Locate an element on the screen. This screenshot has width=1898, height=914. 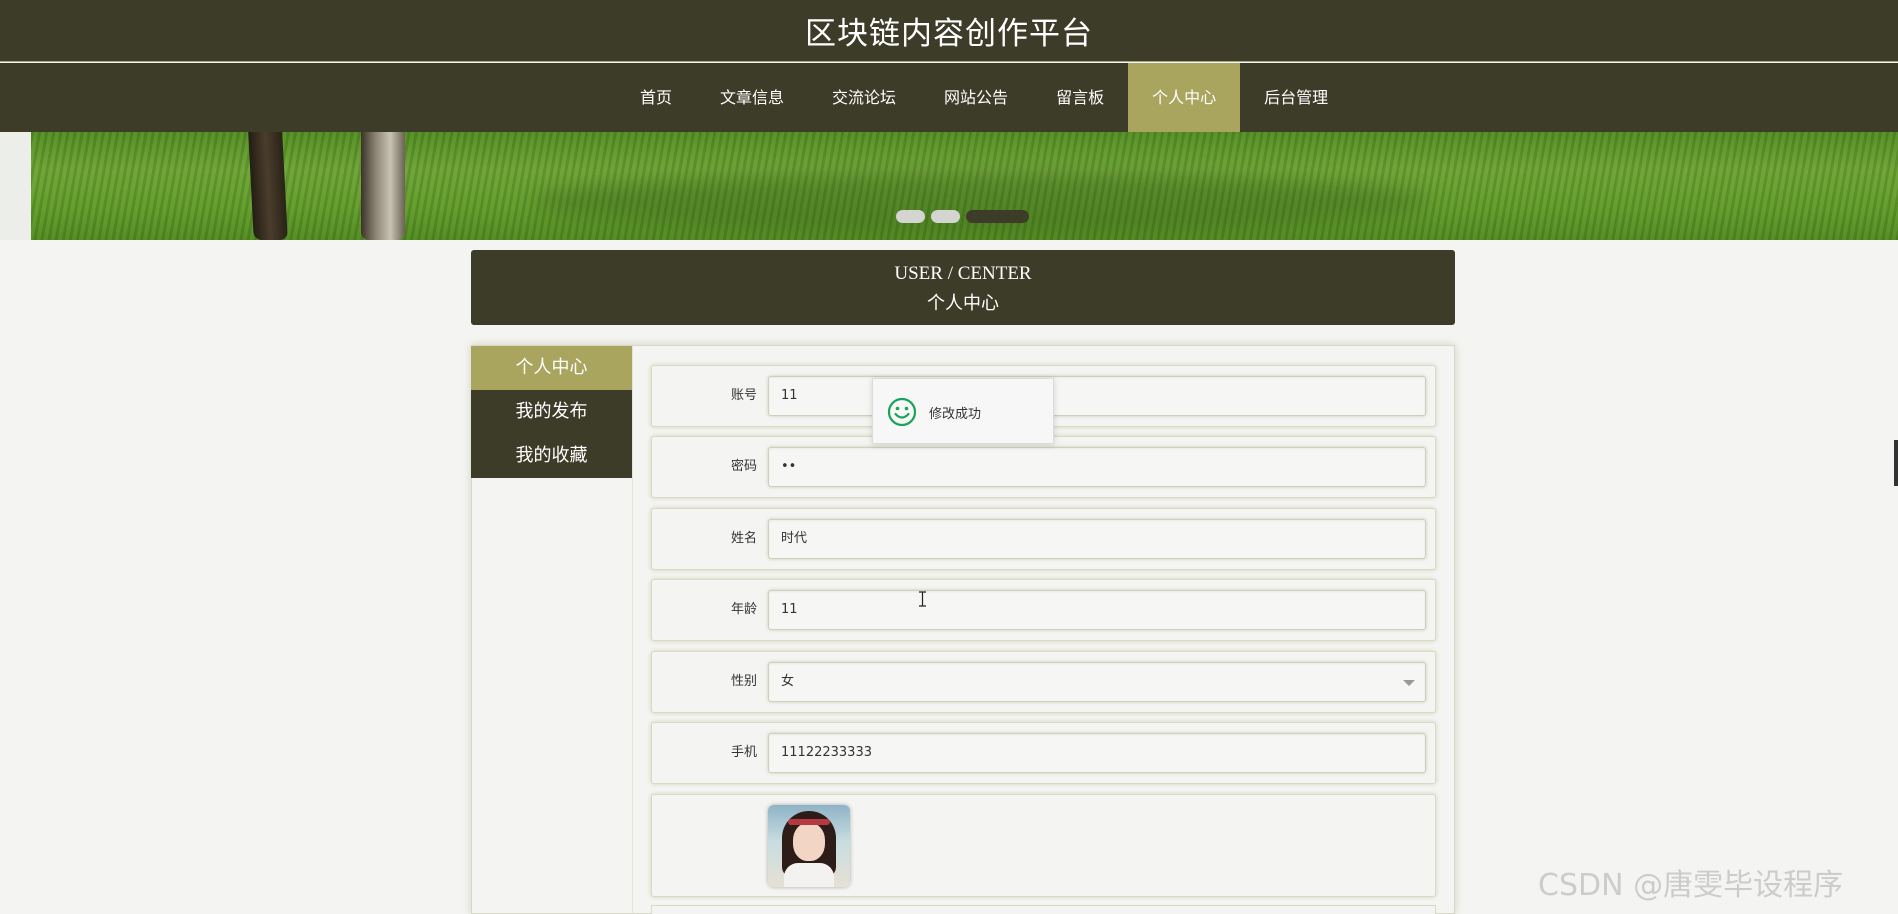
avatar-body is located at coordinates (809, 875).